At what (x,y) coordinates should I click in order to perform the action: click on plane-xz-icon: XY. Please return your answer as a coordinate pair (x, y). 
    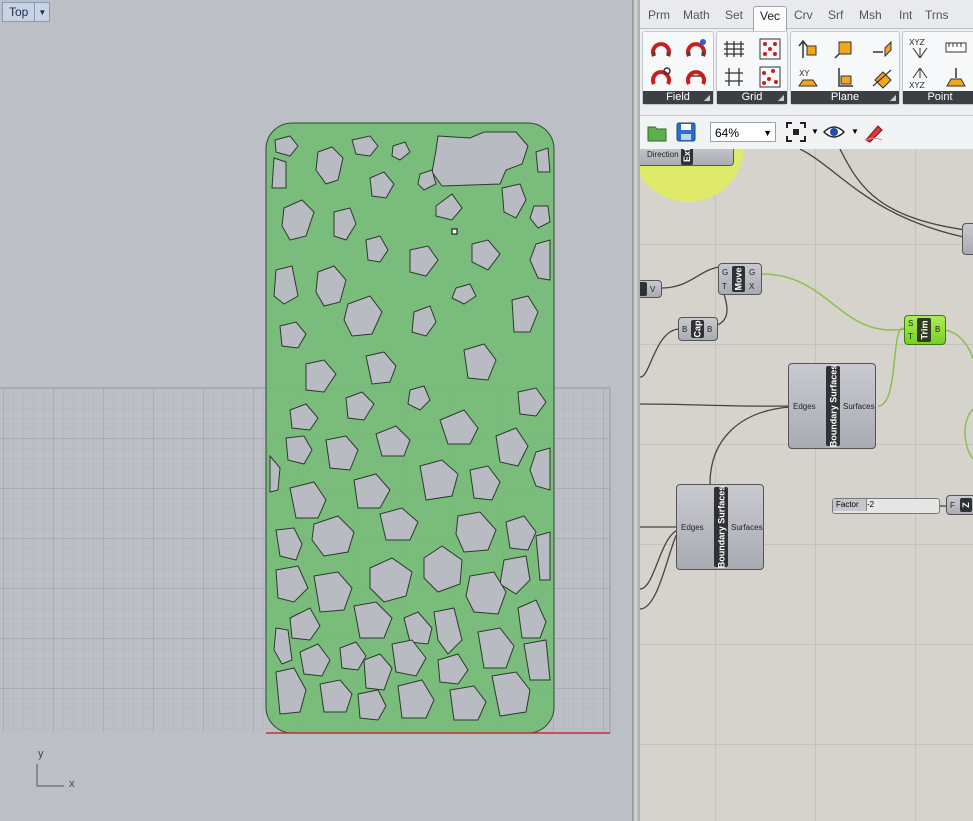
    Looking at the image, I should click on (808, 77).